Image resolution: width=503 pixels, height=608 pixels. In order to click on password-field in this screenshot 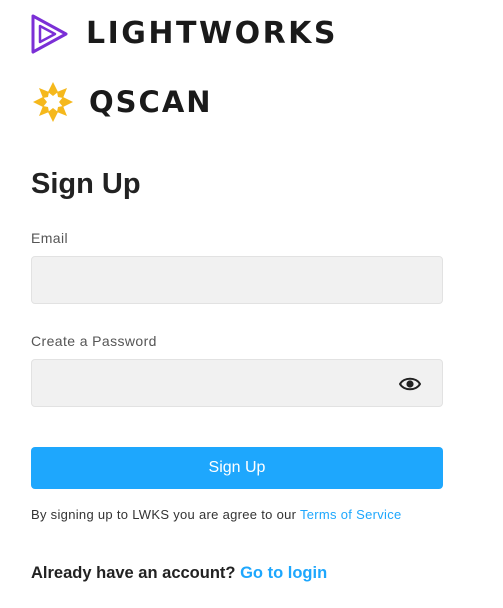, I will do `click(237, 383)`.